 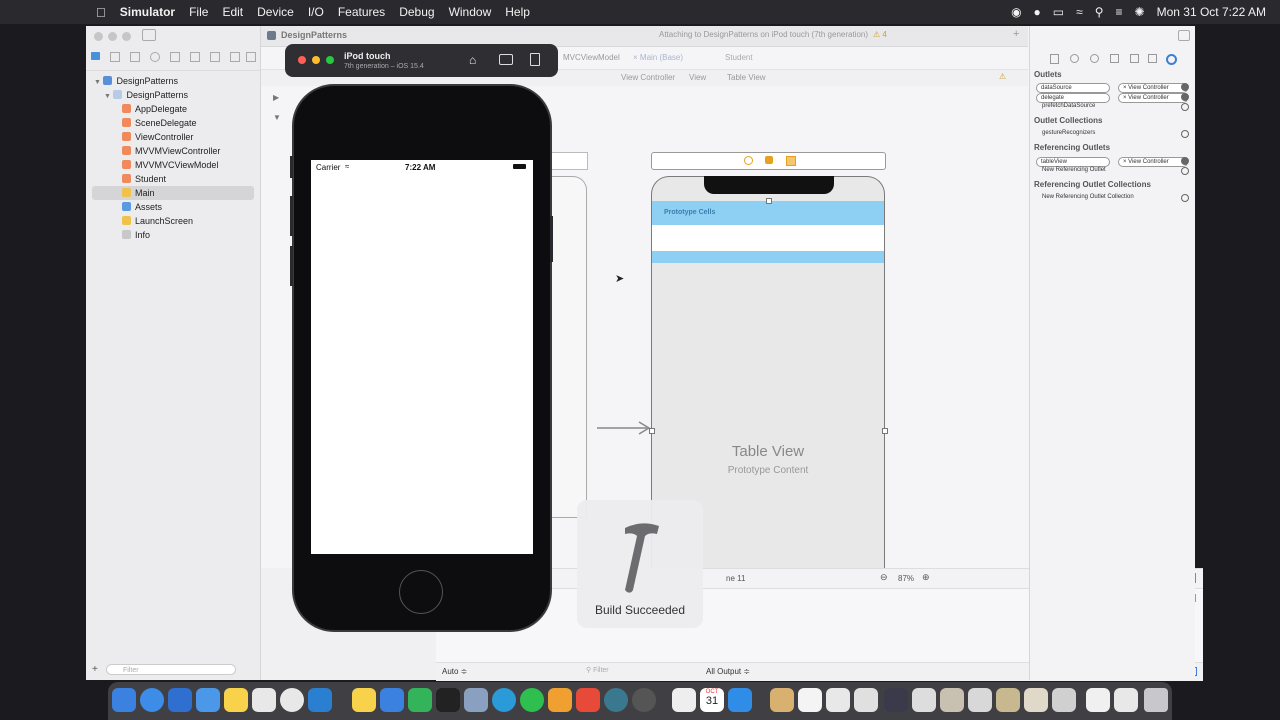 What do you see at coordinates (276, 97) in the screenshot?
I see `outline-disclosure-icon: ▶` at bounding box center [276, 97].